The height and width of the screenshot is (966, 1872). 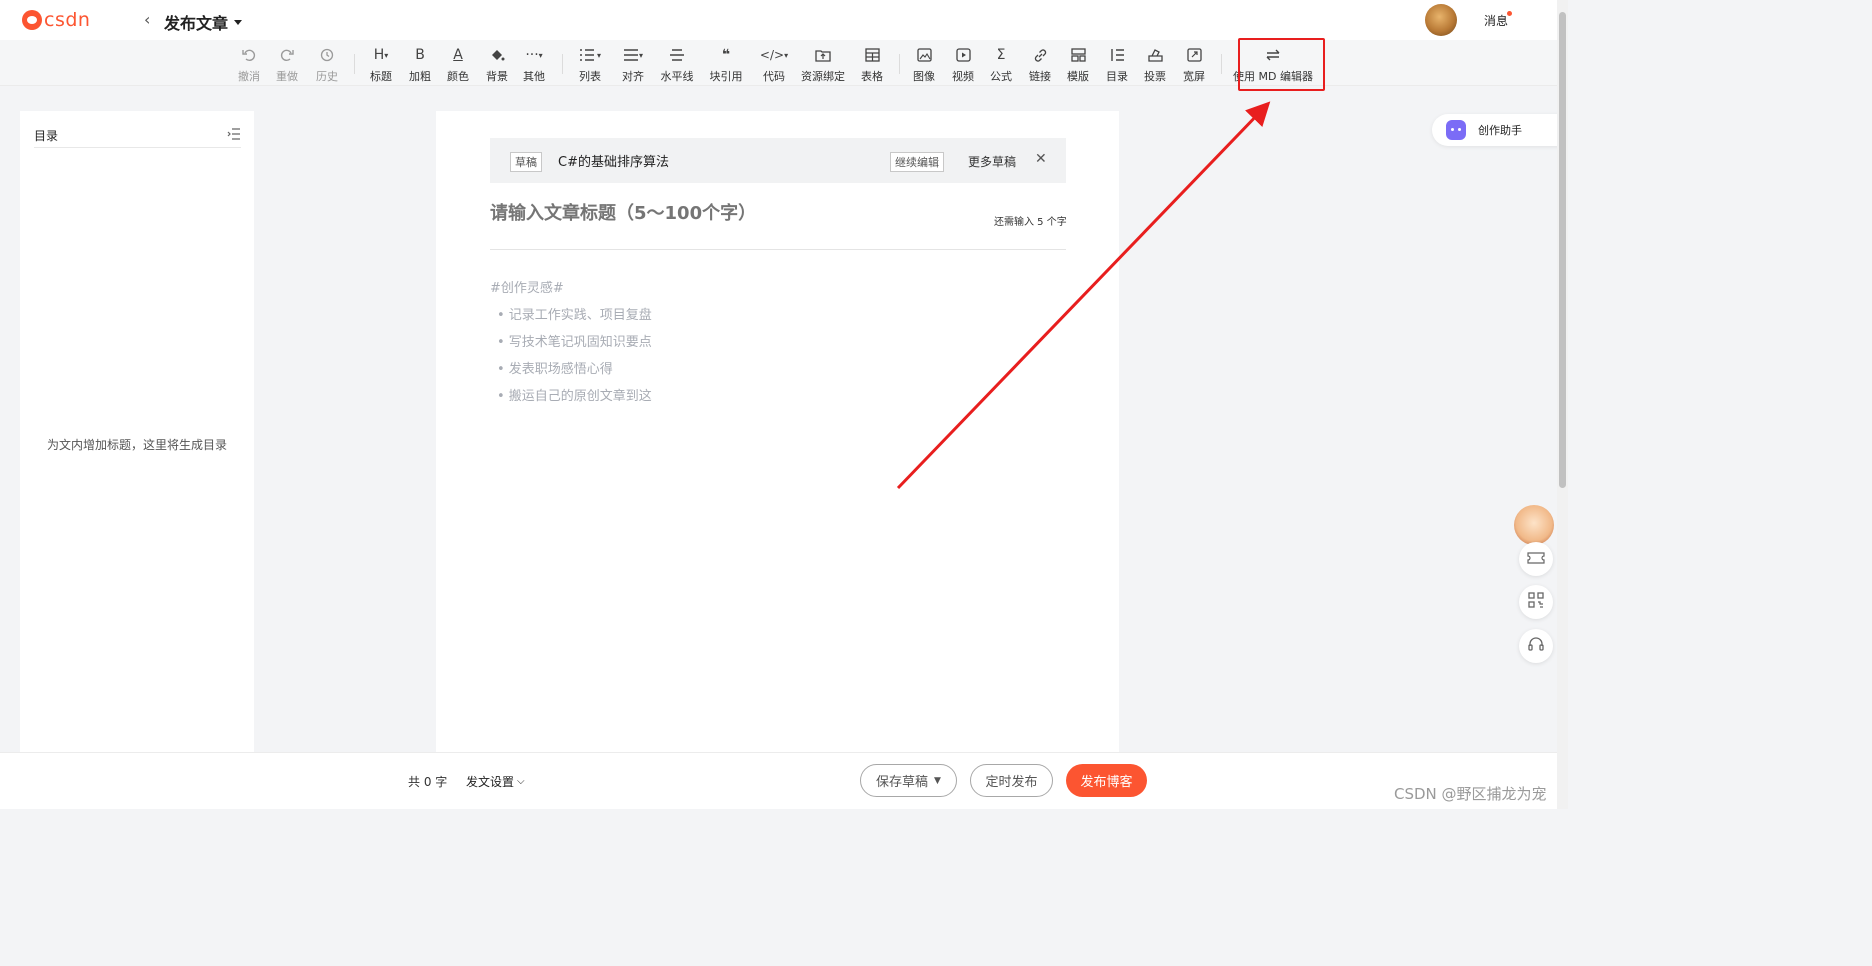 I want to click on save-draft-button: 保存草稿 ▼, so click(x=908, y=780).